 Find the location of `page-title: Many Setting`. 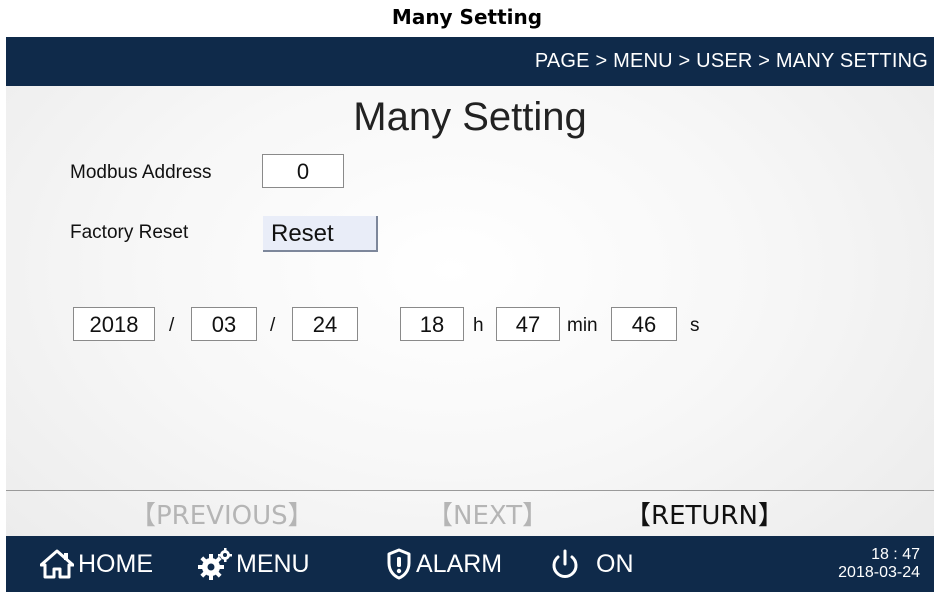

page-title: Many Setting is located at coordinates (470, 117).